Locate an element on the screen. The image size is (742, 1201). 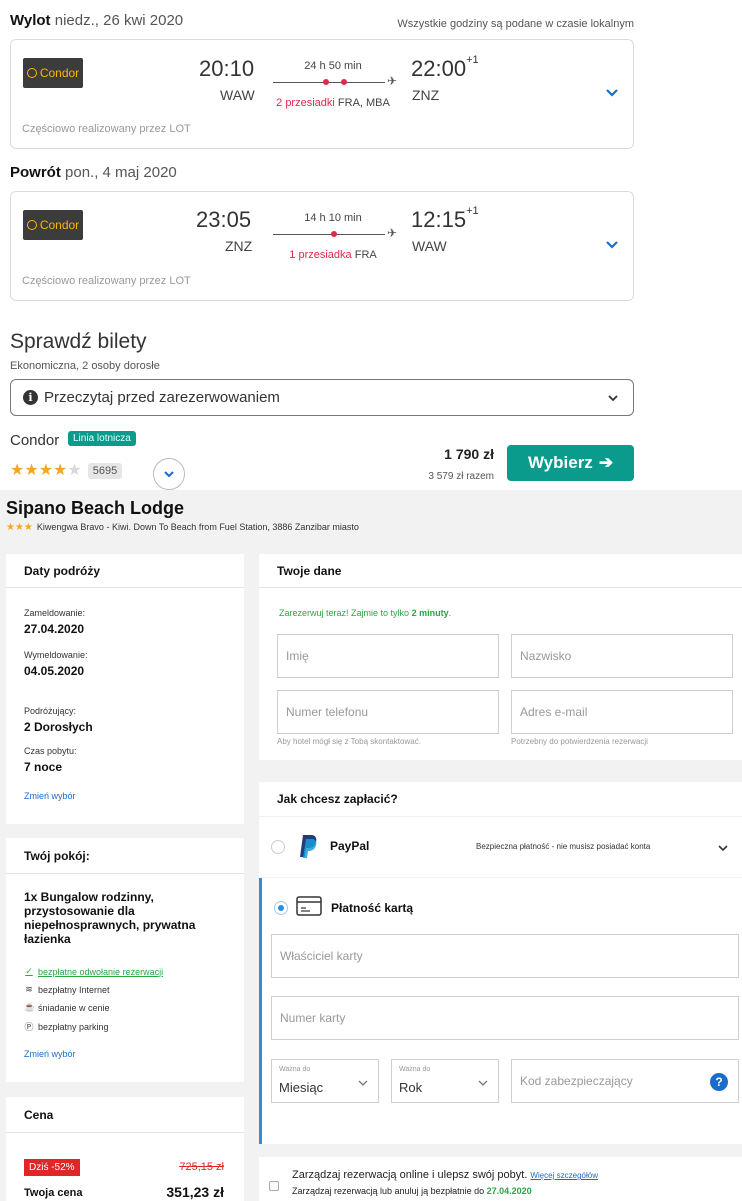
info-icon: i is located at coordinates (30, 397).